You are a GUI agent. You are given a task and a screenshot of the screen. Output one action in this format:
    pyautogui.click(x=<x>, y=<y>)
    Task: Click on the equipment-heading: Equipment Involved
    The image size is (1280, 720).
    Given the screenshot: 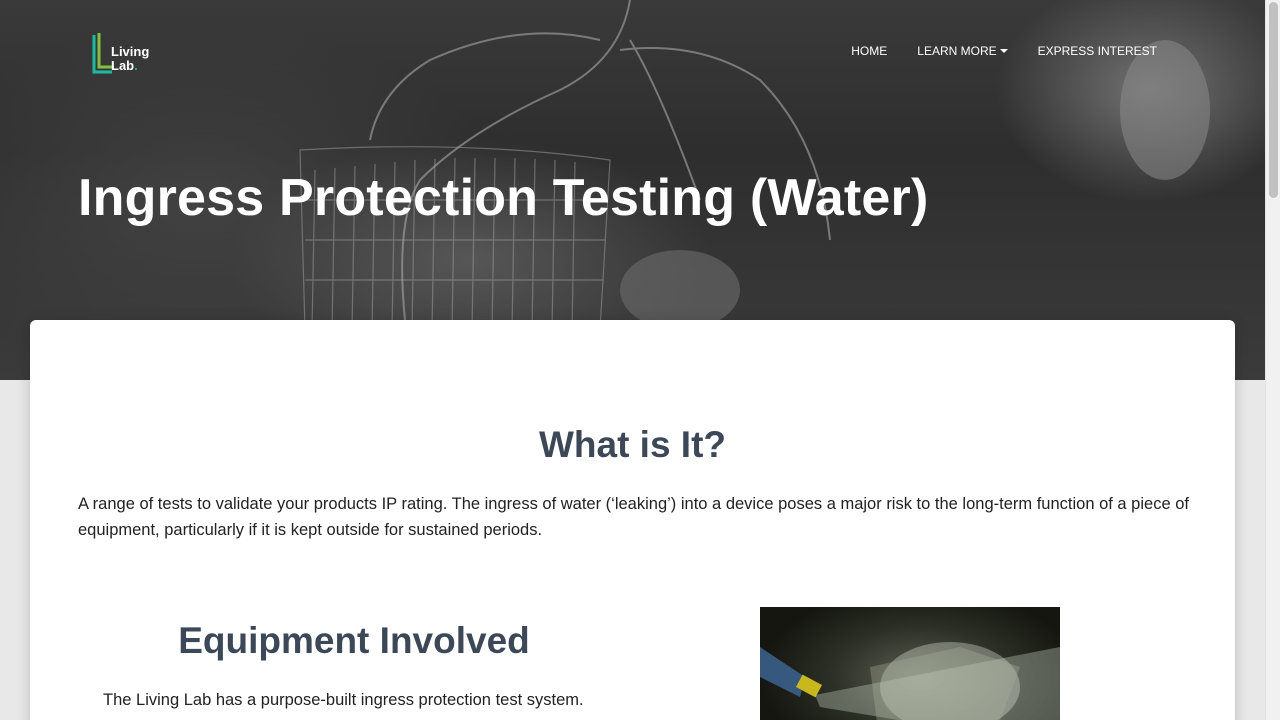 What is the action you would take?
    pyautogui.click(x=354, y=640)
    